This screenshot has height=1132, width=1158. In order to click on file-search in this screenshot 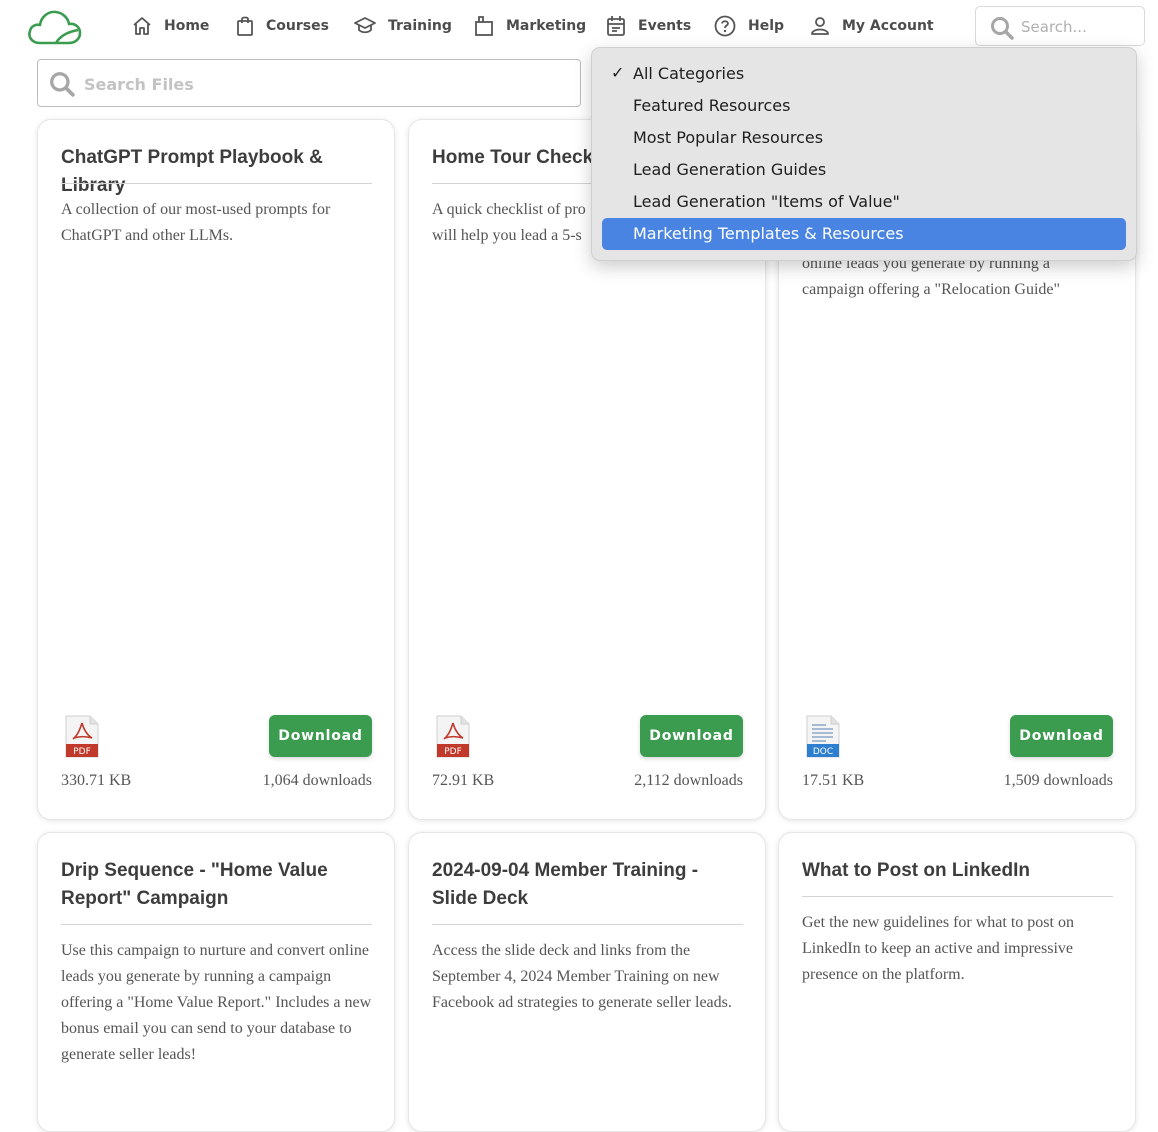, I will do `click(309, 83)`.